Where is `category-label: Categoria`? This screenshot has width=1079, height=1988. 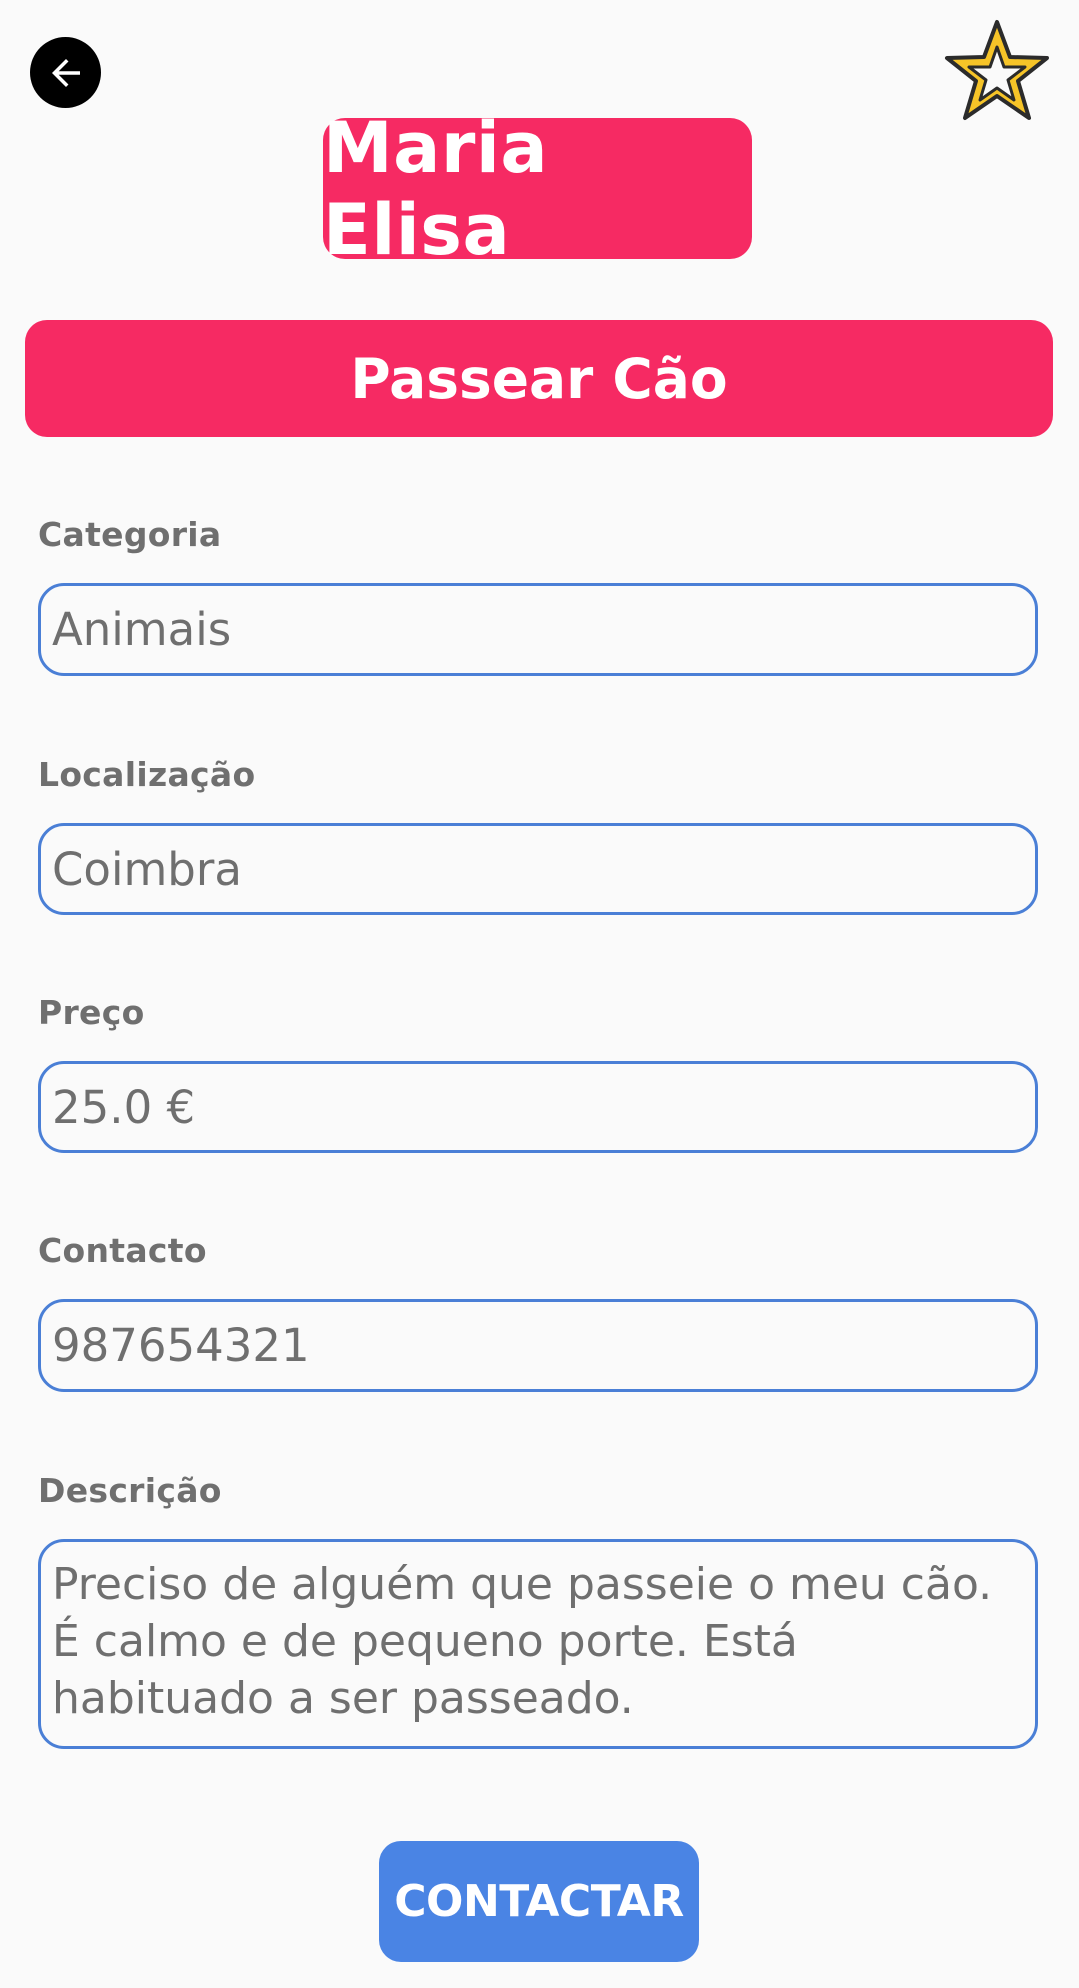 category-label: Categoria is located at coordinates (130, 534).